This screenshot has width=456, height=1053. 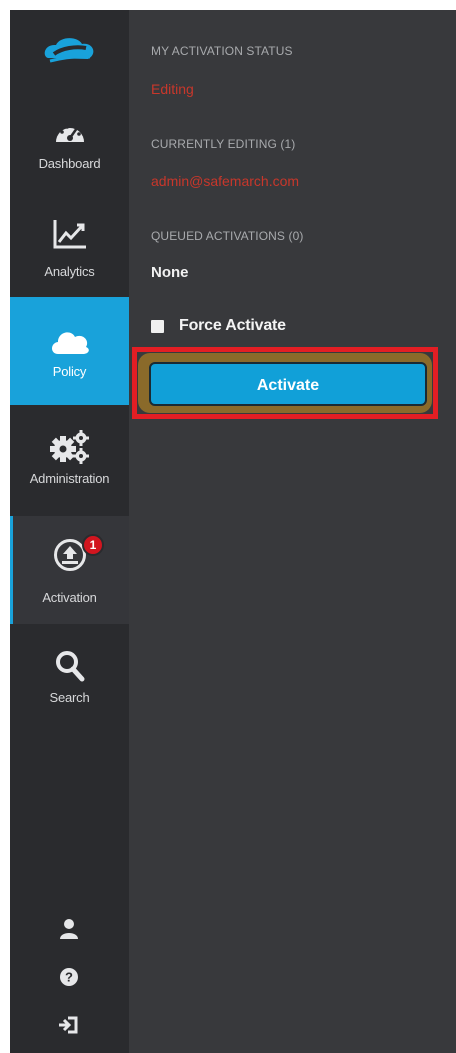 I want to click on status-value: Editing, so click(x=172, y=89).